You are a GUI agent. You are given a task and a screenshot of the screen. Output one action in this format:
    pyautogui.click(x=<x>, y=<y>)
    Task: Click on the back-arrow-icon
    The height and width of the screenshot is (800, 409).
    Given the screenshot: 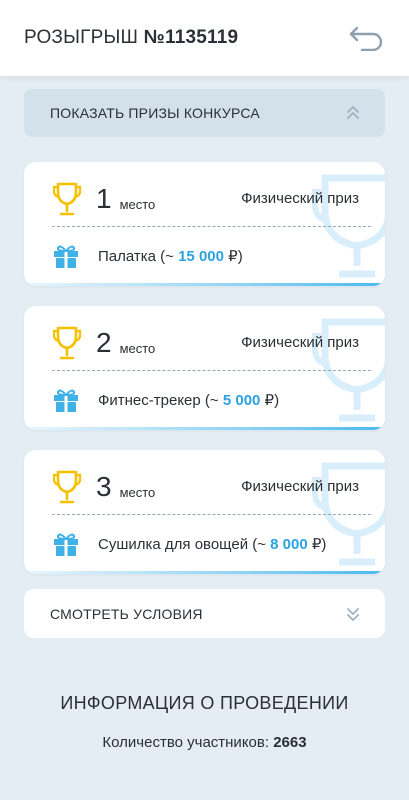 What is the action you would take?
    pyautogui.click(x=366, y=38)
    